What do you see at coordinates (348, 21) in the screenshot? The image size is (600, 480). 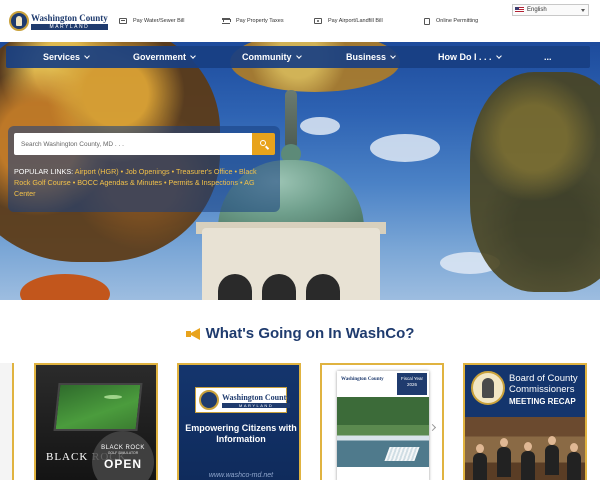 I see `pay-airport-landfill-link: Pay Airport/Landfill Bill` at bounding box center [348, 21].